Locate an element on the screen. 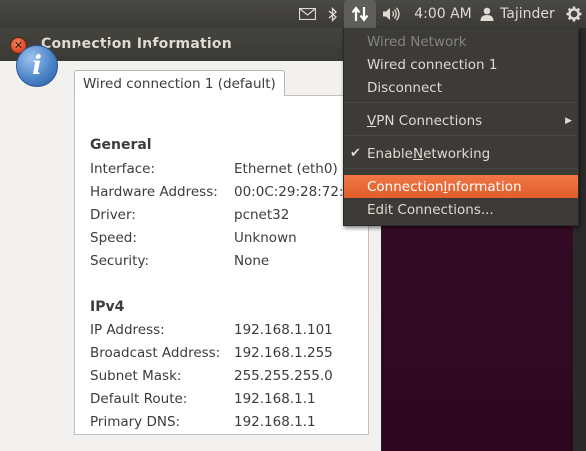 This screenshot has width=586, height=451. top-panel: 4:00 AM Tajinder is located at coordinates (293, 14).